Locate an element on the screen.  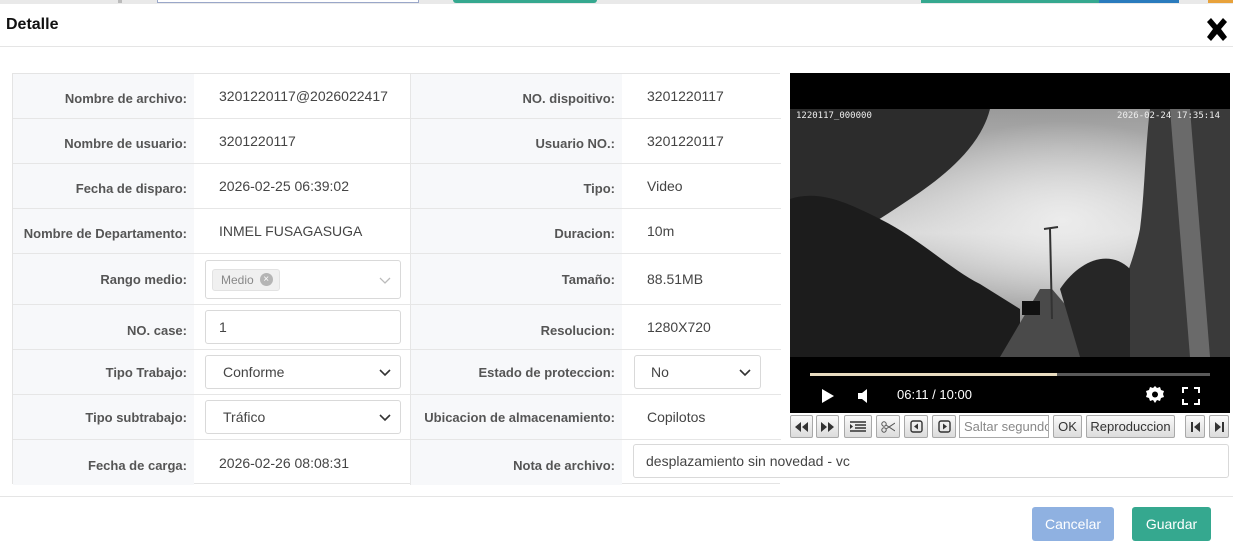
skip-seconds-input: Saltar segundos is located at coordinates (1004, 426).